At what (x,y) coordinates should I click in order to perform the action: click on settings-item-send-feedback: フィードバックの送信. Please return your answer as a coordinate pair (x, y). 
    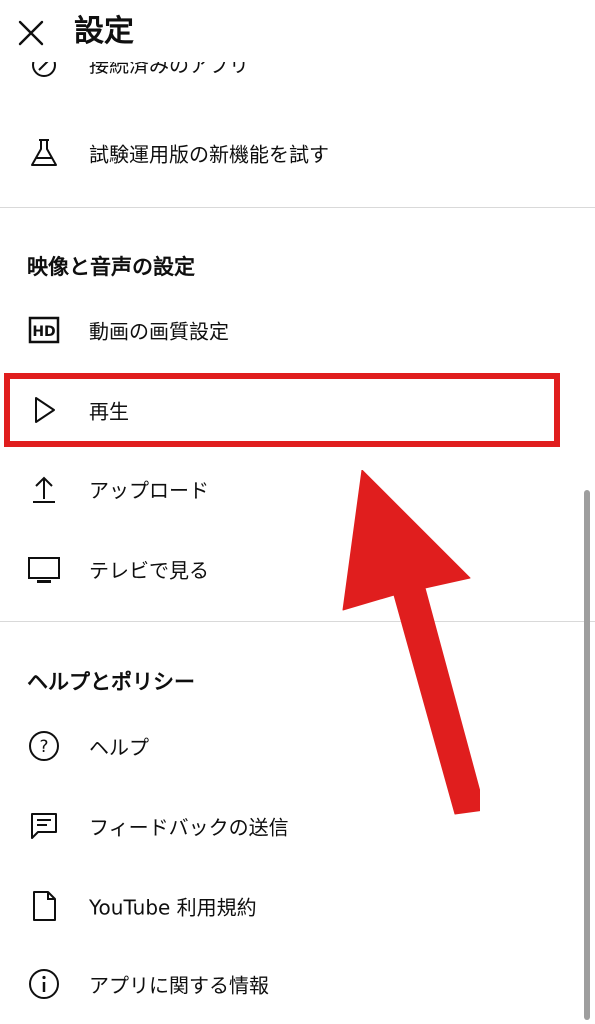
    Looking at the image, I should click on (290, 826).